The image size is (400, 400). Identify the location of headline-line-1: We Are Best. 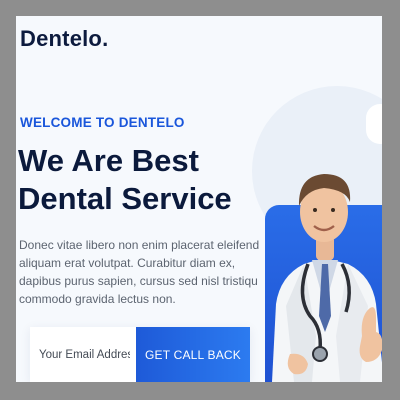
(108, 160).